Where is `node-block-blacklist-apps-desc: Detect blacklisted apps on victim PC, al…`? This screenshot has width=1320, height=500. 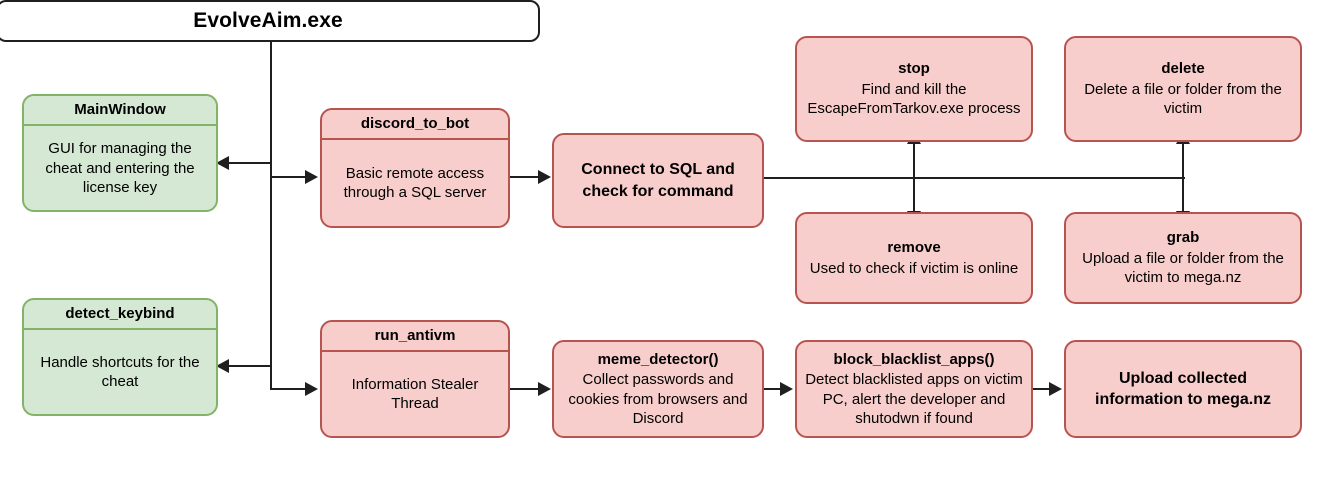 node-block-blacklist-apps-desc: Detect blacklisted apps on victim PC, al… is located at coordinates (914, 399).